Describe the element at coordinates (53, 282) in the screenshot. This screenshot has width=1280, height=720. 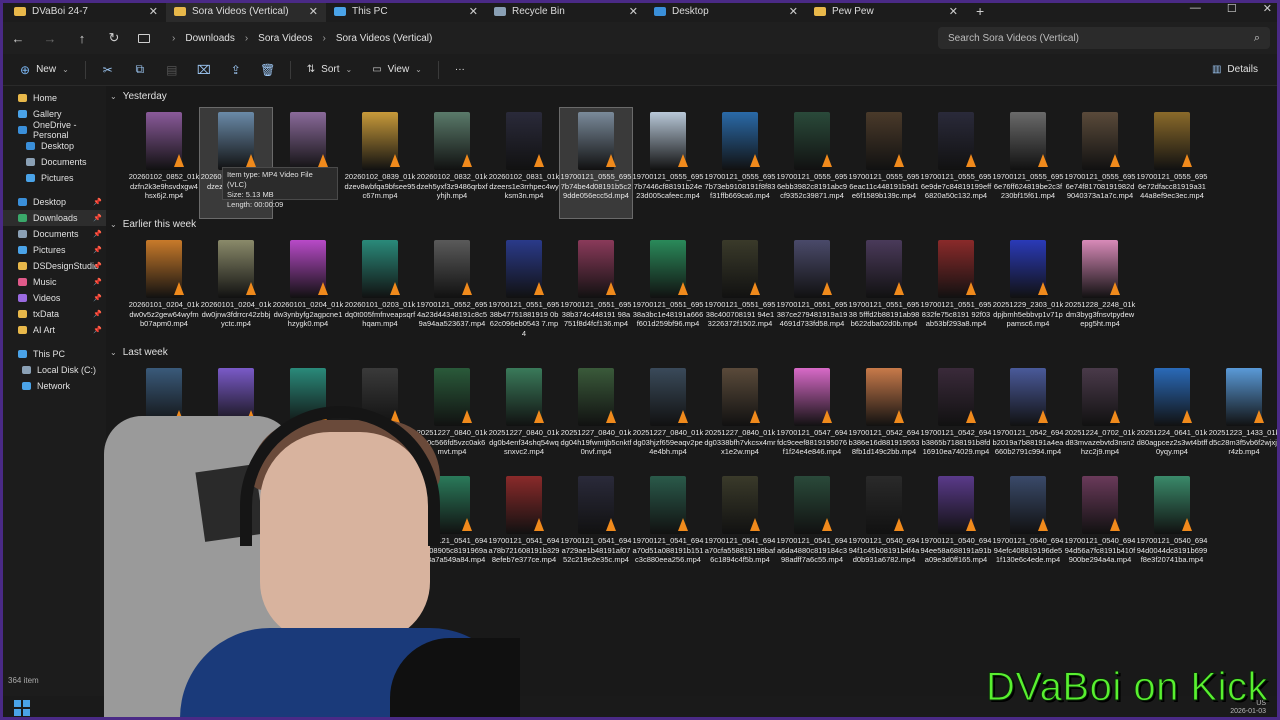
I see `sidebar-item: Music 📌` at that location.